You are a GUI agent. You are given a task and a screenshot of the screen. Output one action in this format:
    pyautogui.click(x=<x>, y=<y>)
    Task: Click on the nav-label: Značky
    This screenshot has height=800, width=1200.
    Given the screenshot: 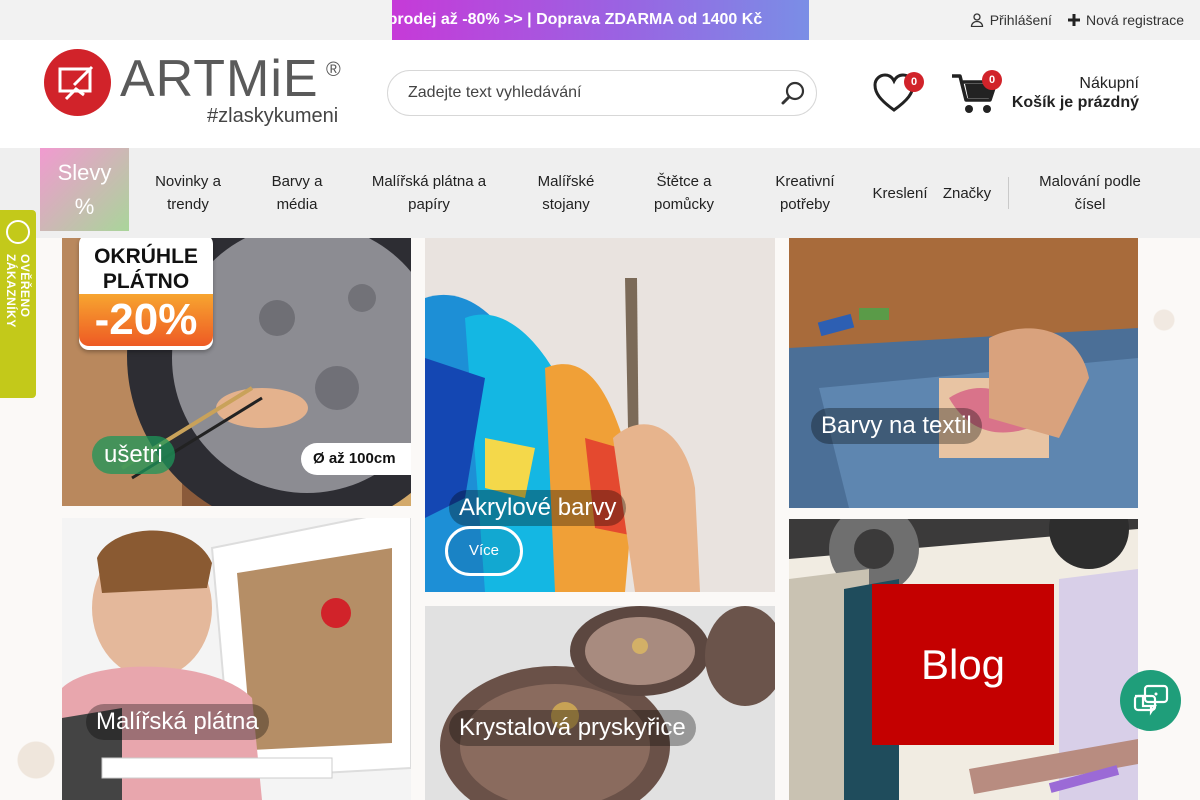 What is the action you would take?
    pyautogui.click(x=967, y=193)
    